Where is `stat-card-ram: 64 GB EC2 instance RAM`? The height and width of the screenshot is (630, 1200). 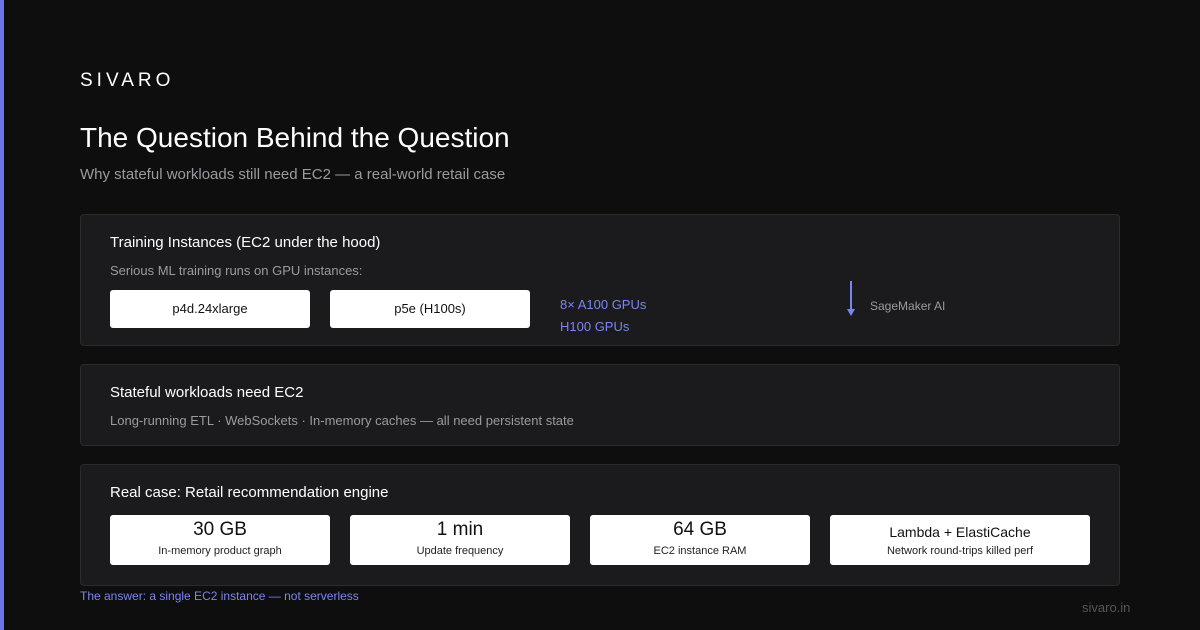
stat-card-ram: 64 GB EC2 instance RAM is located at coordinates (700, 540).